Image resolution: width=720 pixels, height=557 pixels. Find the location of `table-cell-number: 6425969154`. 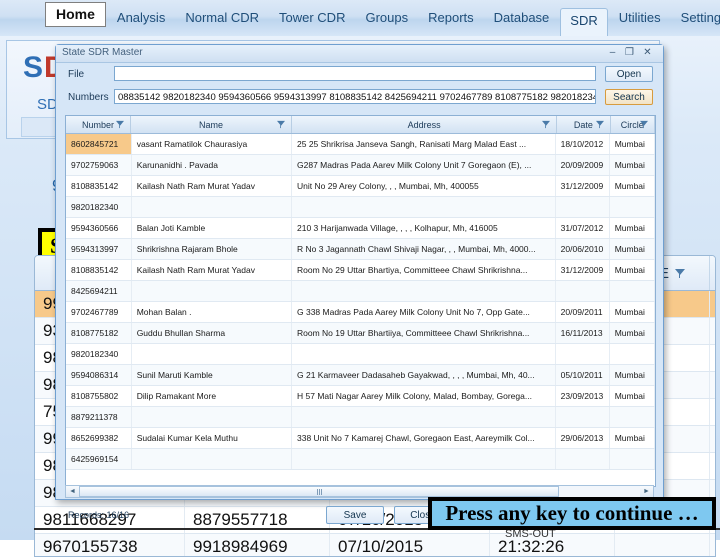

table-cell-number: 6425969154 is located at coordinates (99, 459).